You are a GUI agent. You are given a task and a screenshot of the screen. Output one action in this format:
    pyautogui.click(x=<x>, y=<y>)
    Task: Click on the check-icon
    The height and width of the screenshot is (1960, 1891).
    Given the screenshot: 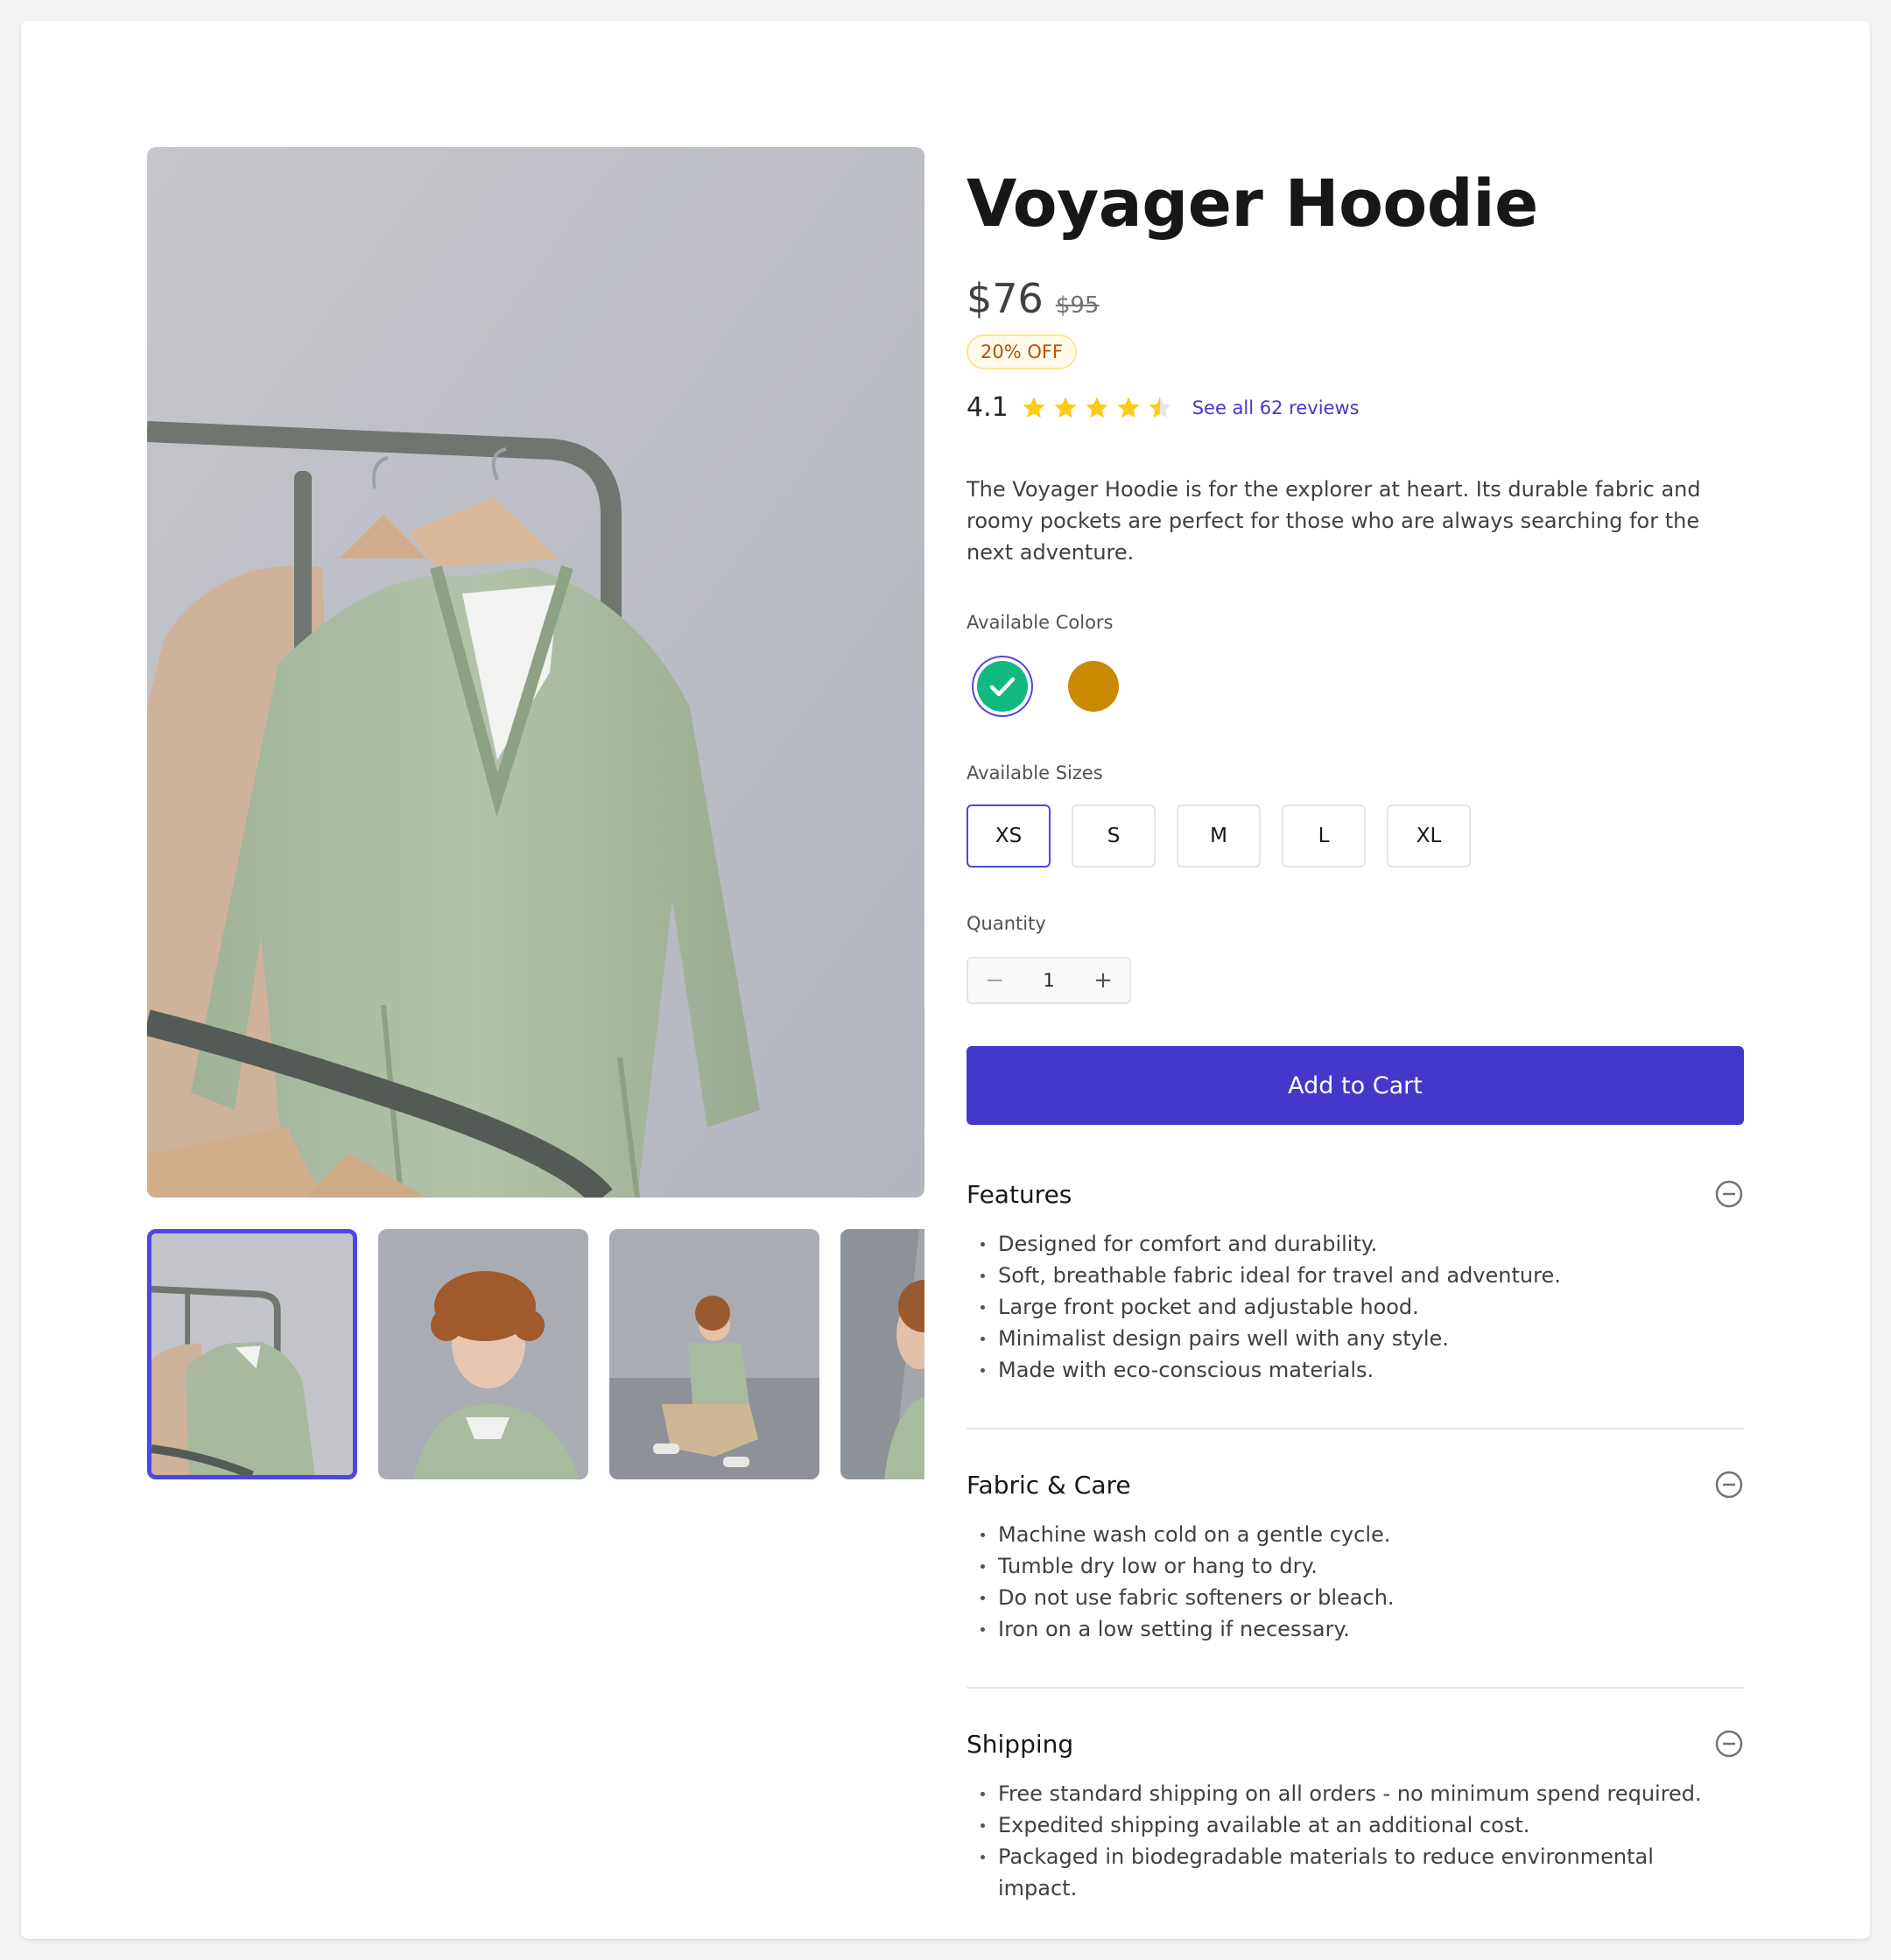 What is the action you would take?
    pyautogui.click(x=1002, y=687)
    